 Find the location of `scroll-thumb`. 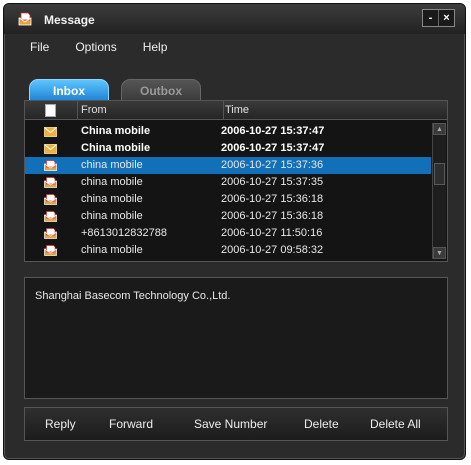

scroll-thumb is located at coordinates (439, 174).